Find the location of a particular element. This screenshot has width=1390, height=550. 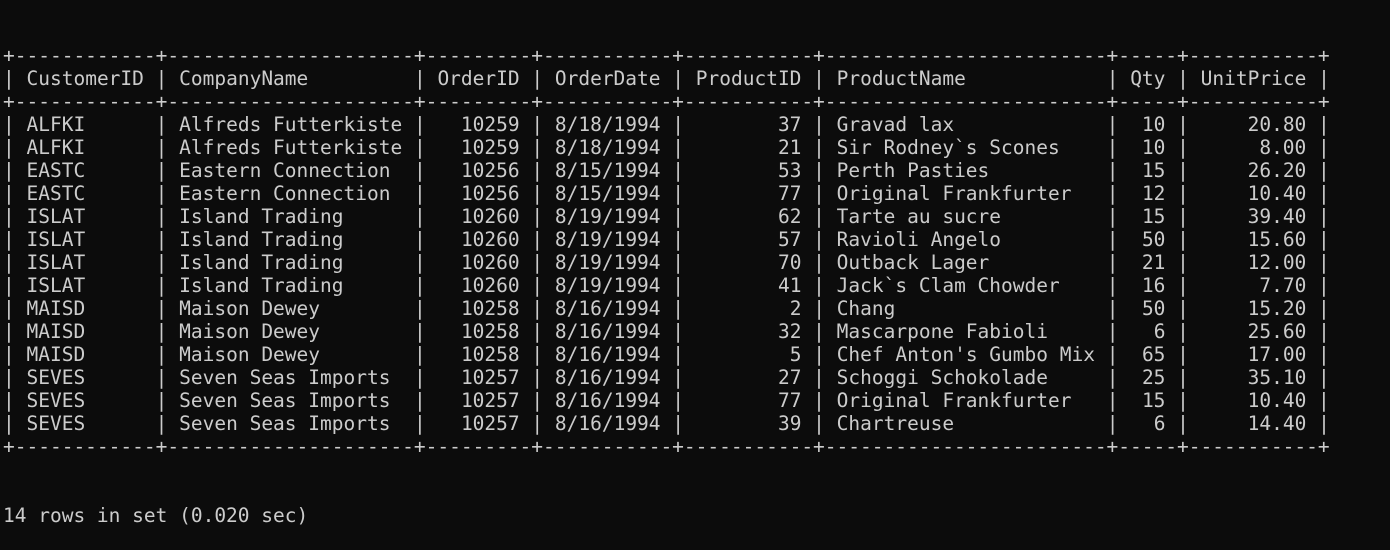

column-header: CustomerID is located at coordinates (85, 78).